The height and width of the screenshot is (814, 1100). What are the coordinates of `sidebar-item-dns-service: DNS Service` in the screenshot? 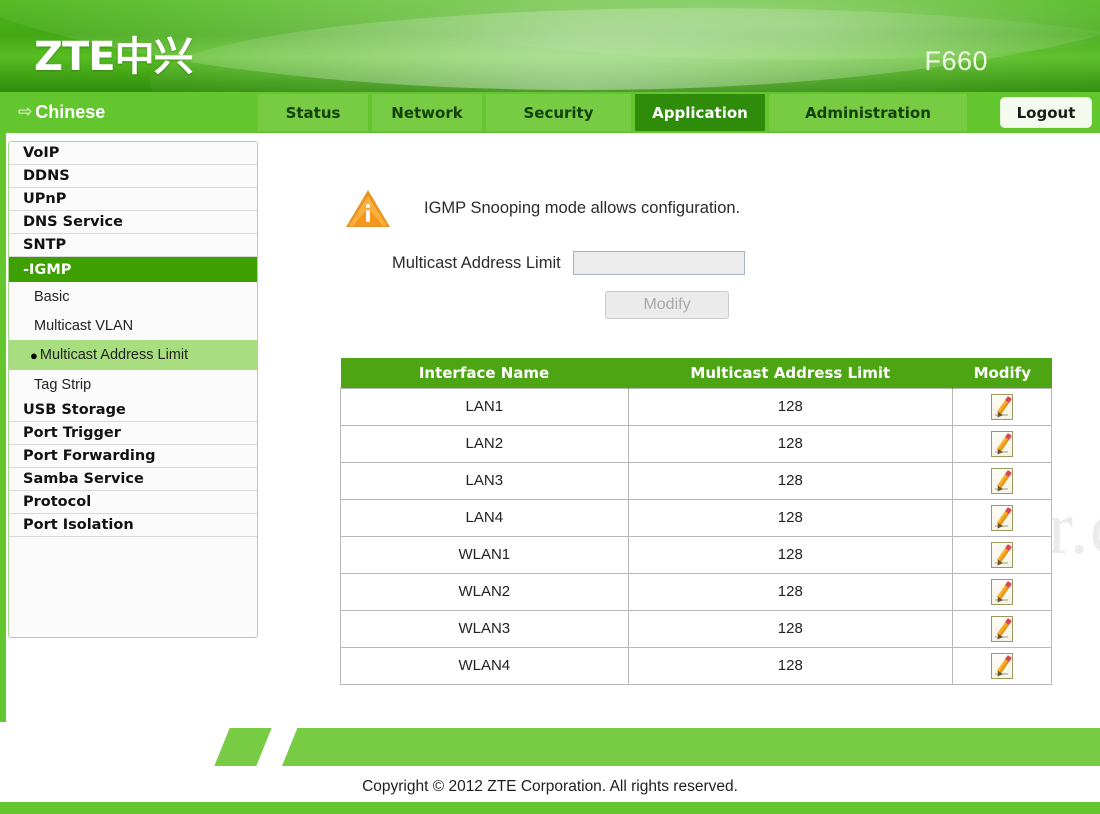 It's located at (133, 222).